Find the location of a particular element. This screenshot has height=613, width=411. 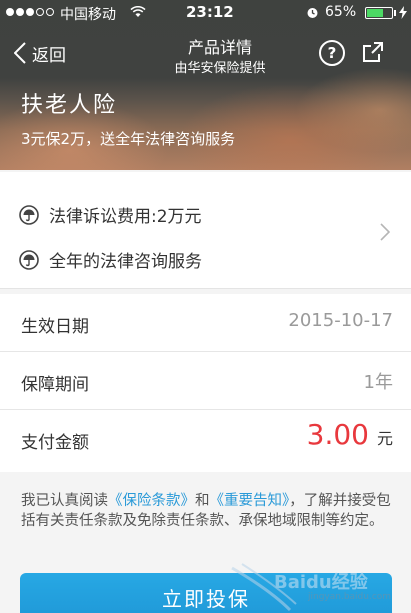

carrier-name: 中国移动 is located at coordinates (88, 15).